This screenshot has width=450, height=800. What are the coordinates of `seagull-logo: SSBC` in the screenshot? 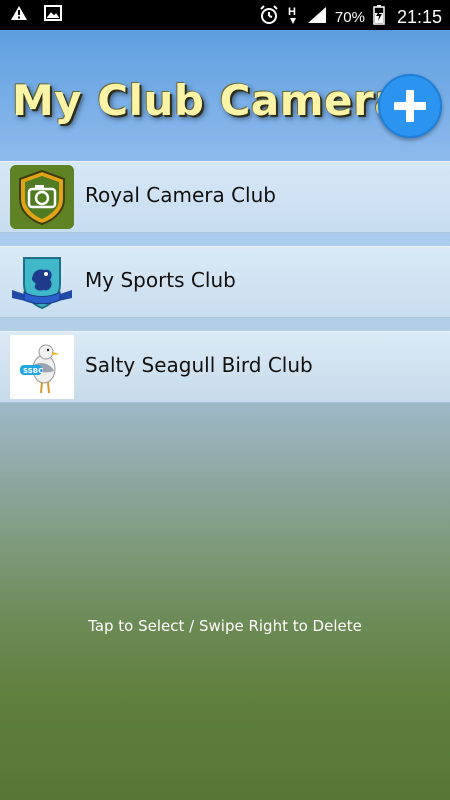 It's located at (42, 367).